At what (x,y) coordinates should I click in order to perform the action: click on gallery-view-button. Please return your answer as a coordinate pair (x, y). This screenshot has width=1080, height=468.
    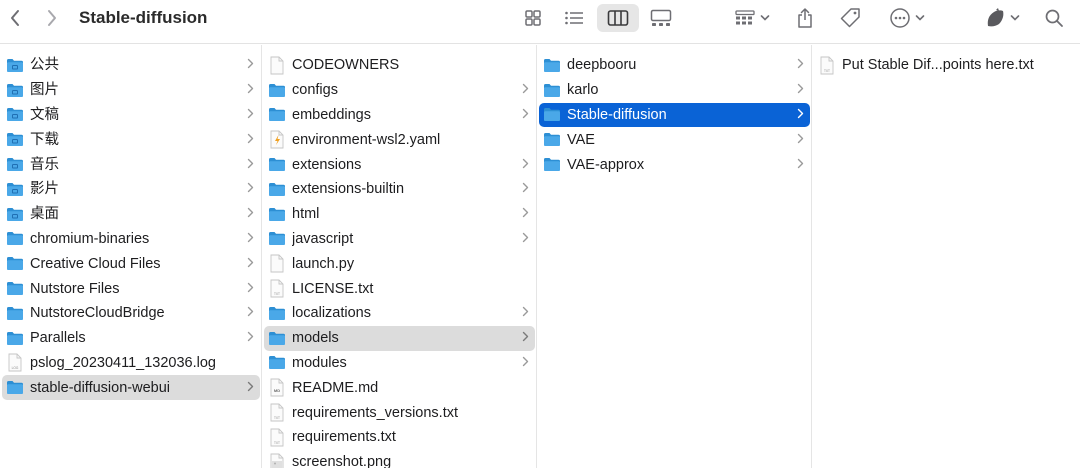
    Looking at the image, I should click on (661, 18).